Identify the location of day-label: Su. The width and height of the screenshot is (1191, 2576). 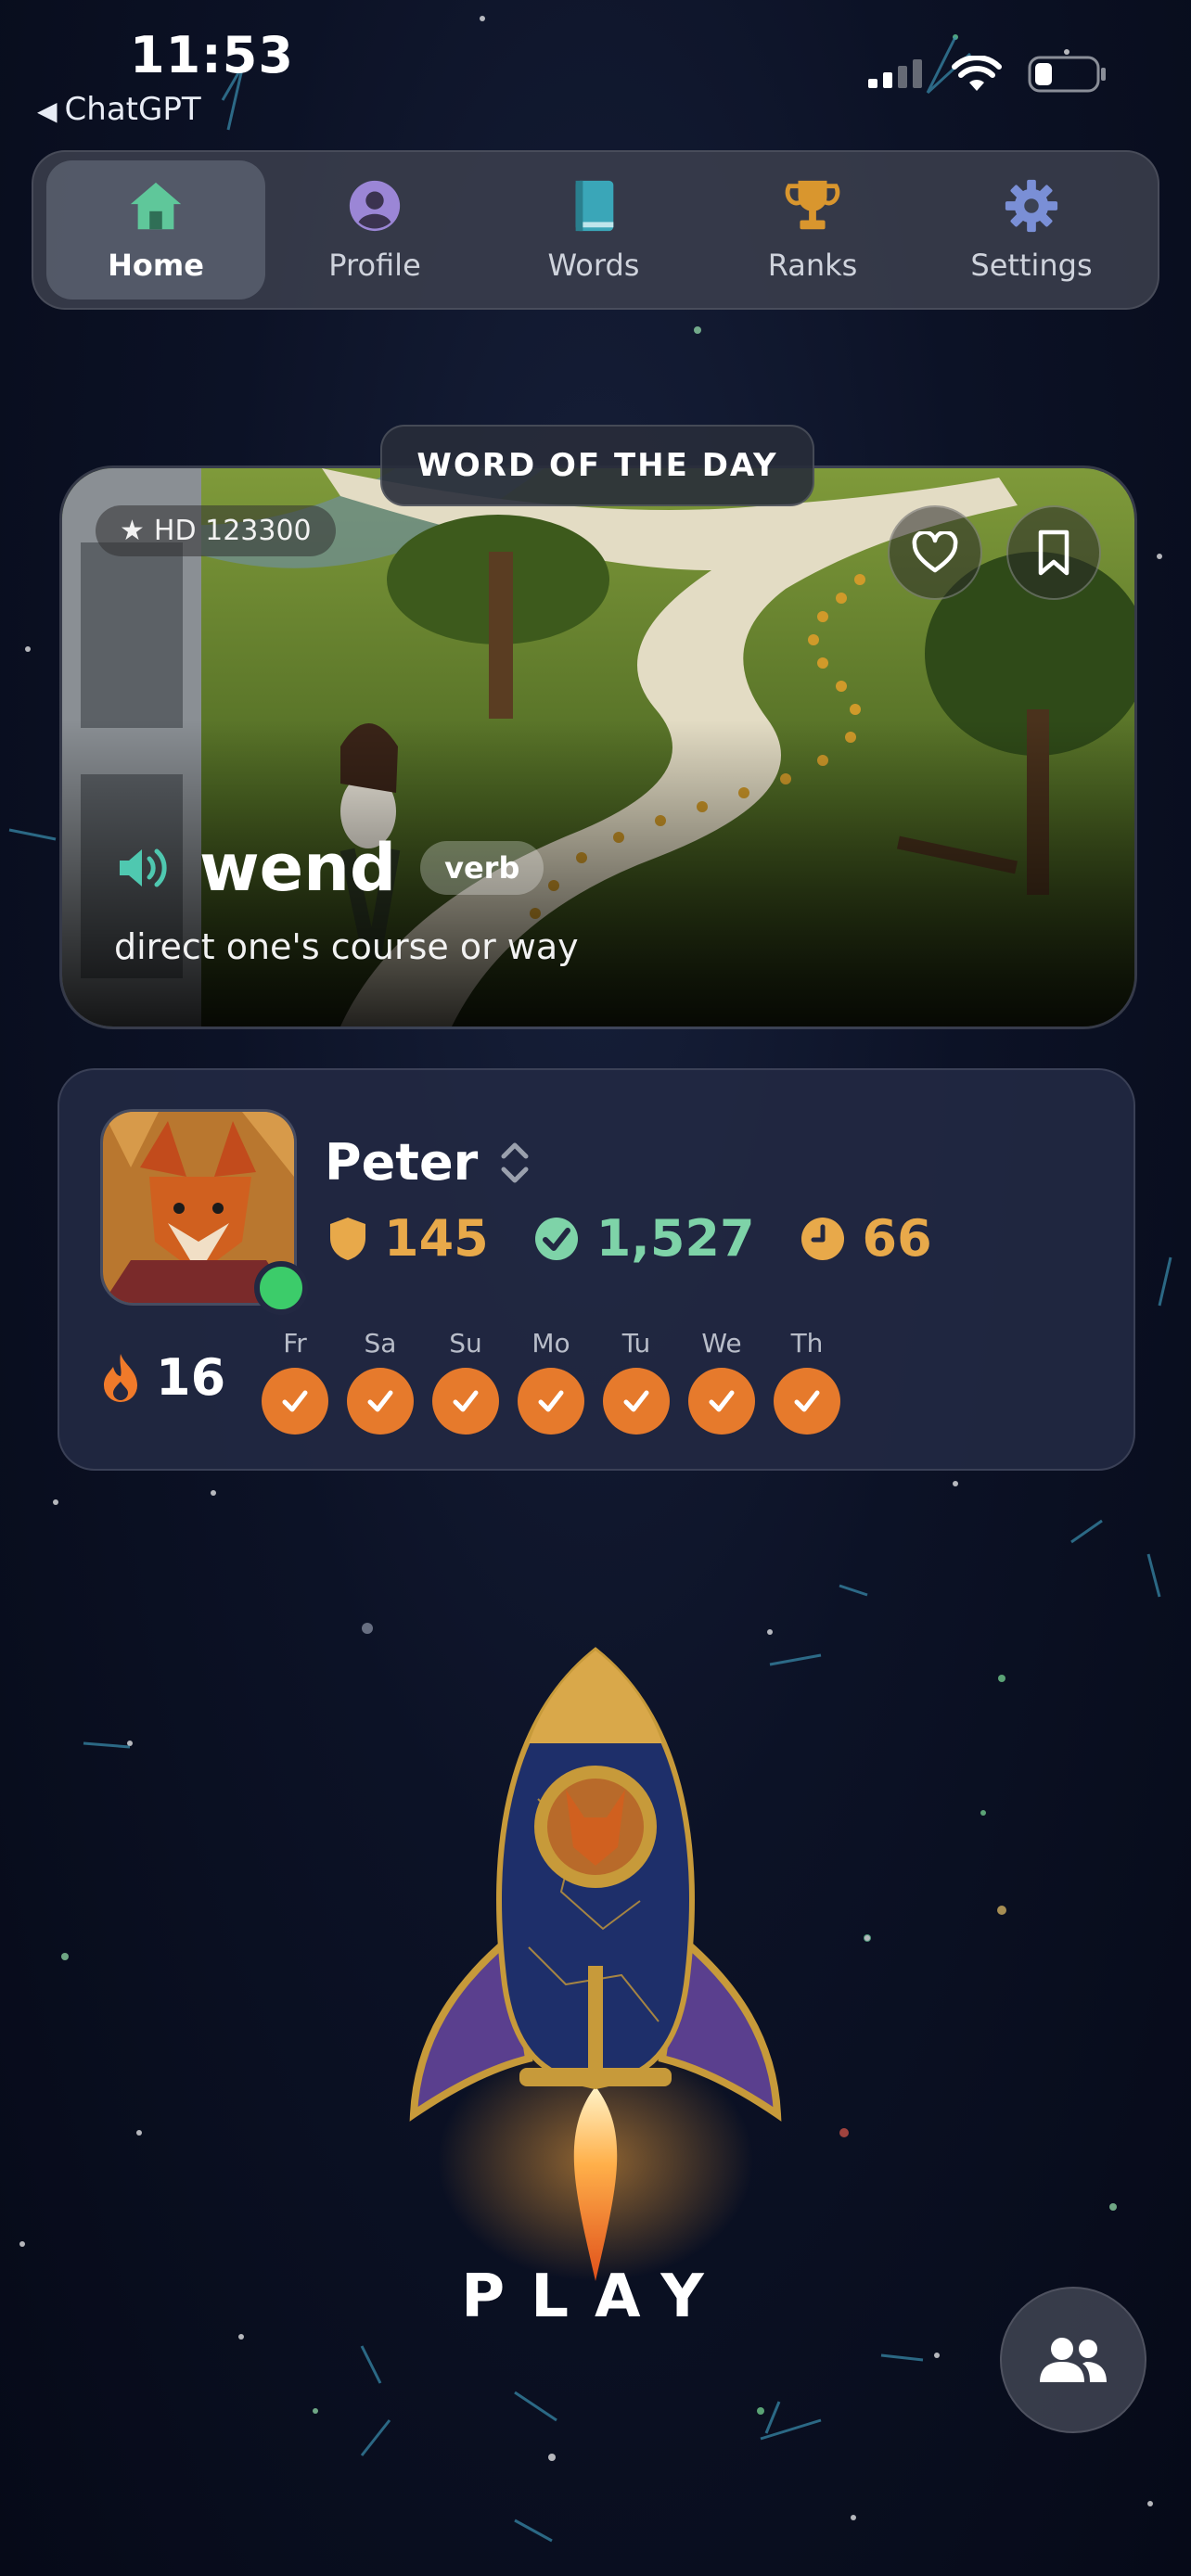
(465, 1343).